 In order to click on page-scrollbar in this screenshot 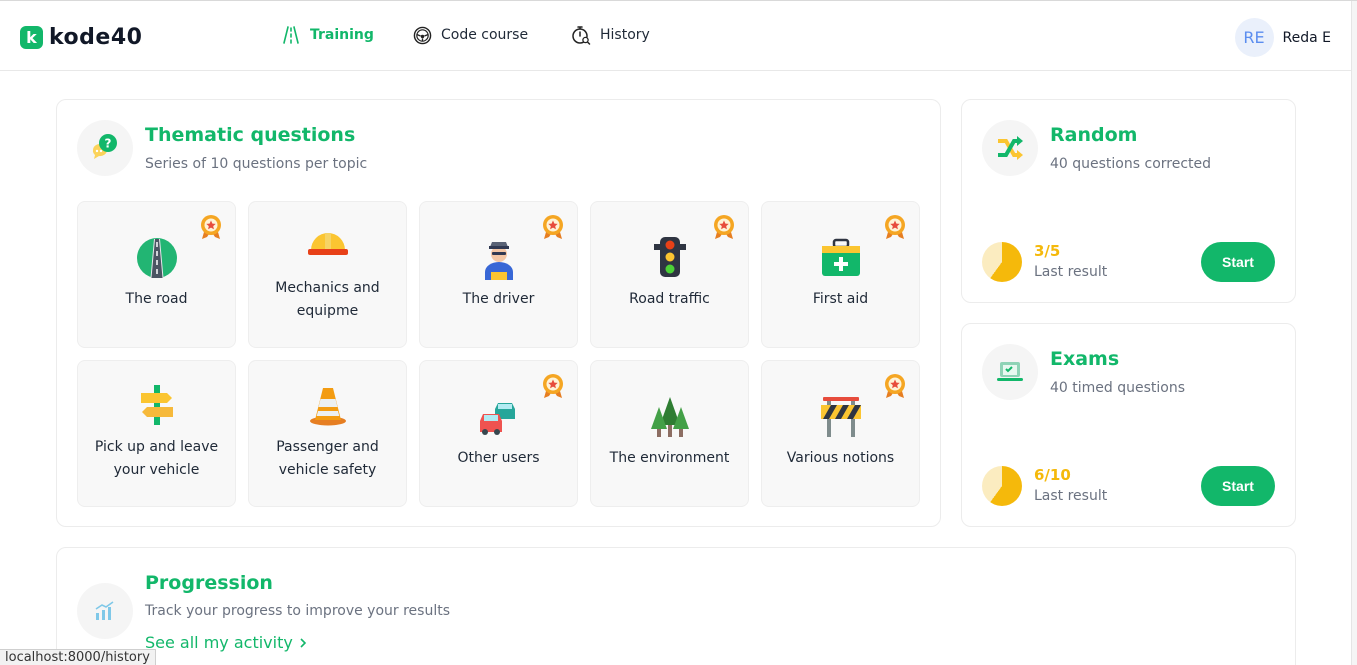, I will do `click(1354, 333)`.